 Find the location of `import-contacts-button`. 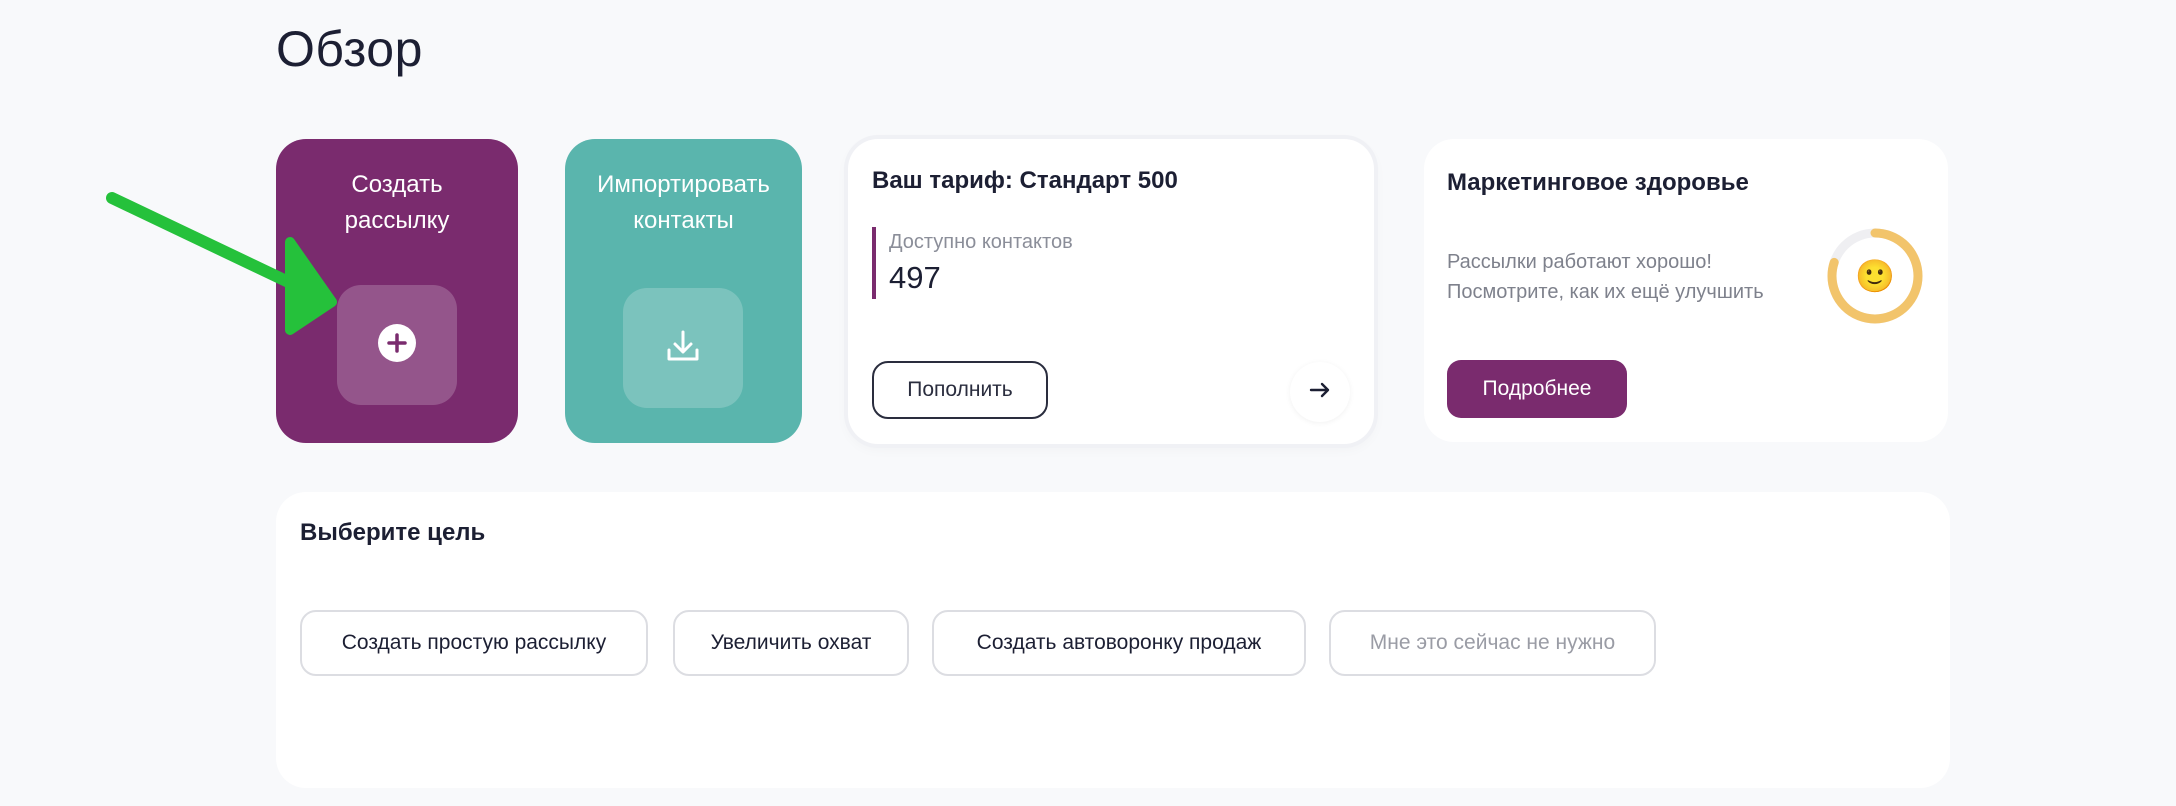

import-contacts-button is located at coordinates (683, 348).